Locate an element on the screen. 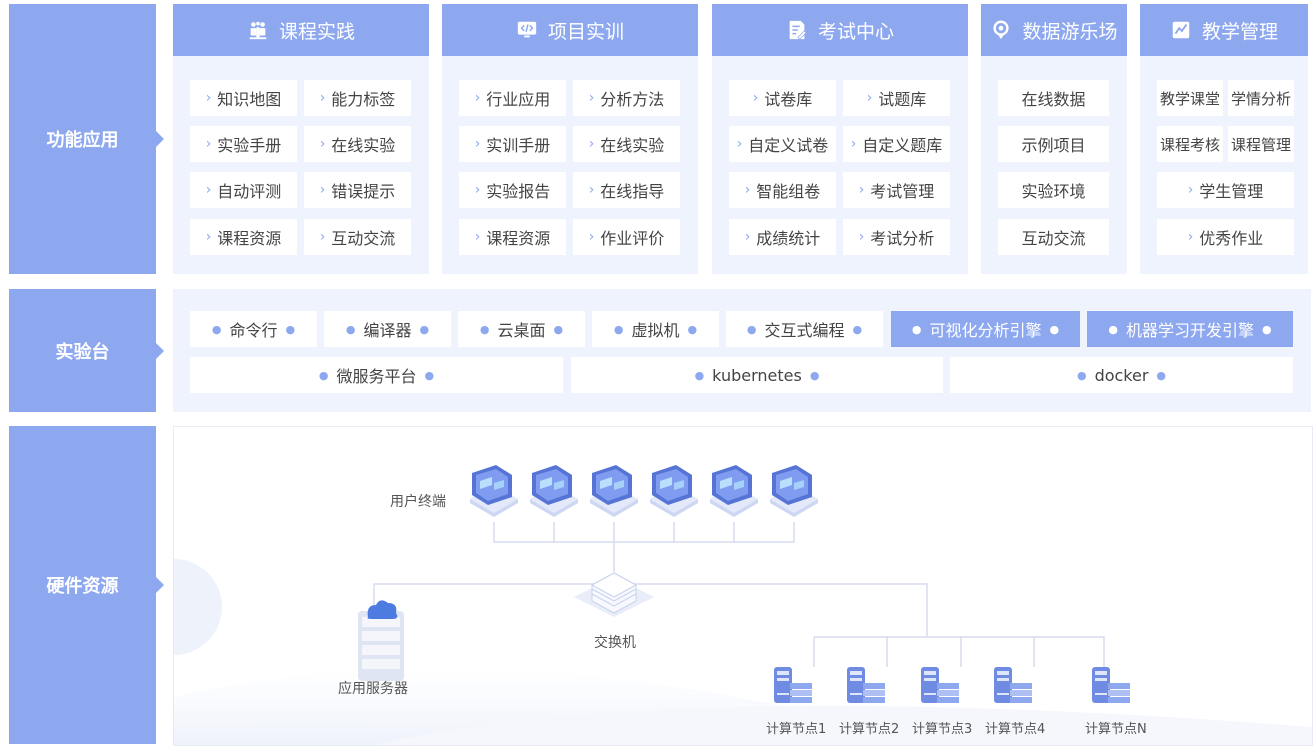 This screenshot has width=1313, height=750. lab-item-label: 命令行 is located at coordinates (253, 330).